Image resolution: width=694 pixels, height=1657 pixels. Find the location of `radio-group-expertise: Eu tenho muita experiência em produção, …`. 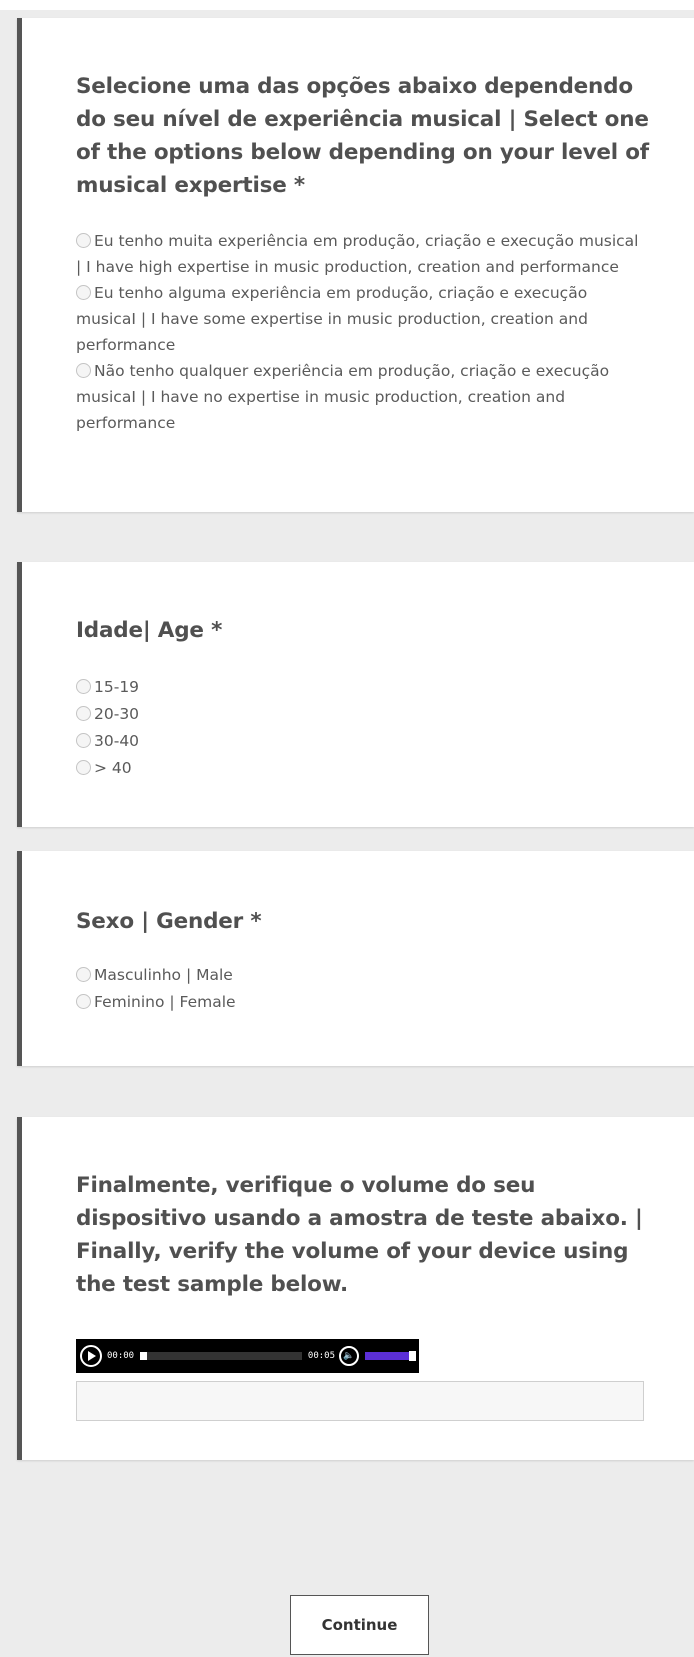

radio-group-expertise: Eu tenho muita experiência em produção, … is located at coordinates (361, 332).